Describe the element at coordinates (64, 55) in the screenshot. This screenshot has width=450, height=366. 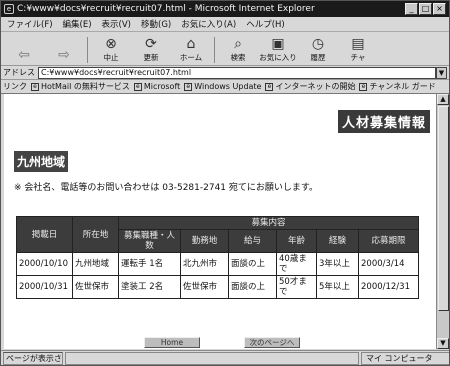
I see `forward-icon: ⇨` at that location.